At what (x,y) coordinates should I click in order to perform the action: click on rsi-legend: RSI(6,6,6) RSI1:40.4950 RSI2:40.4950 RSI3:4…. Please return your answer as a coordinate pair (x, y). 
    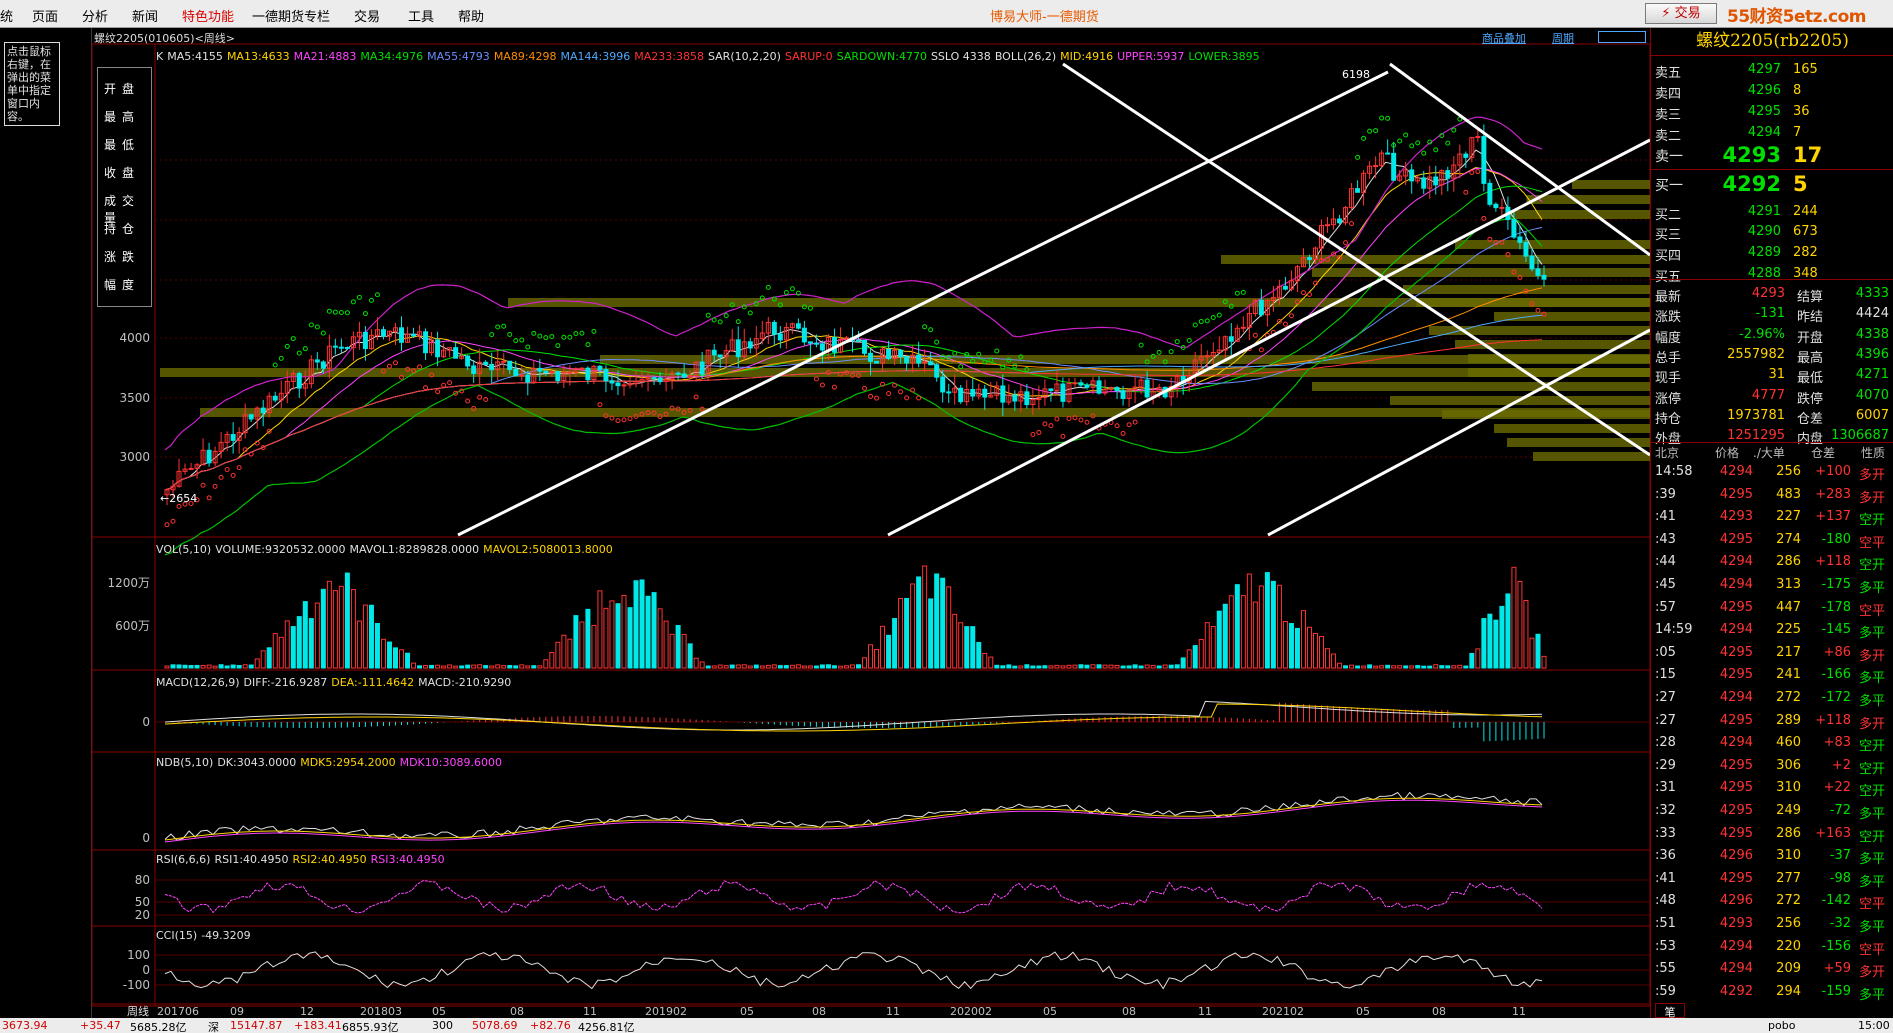
    Looking at the image, I should click on (302, 859).